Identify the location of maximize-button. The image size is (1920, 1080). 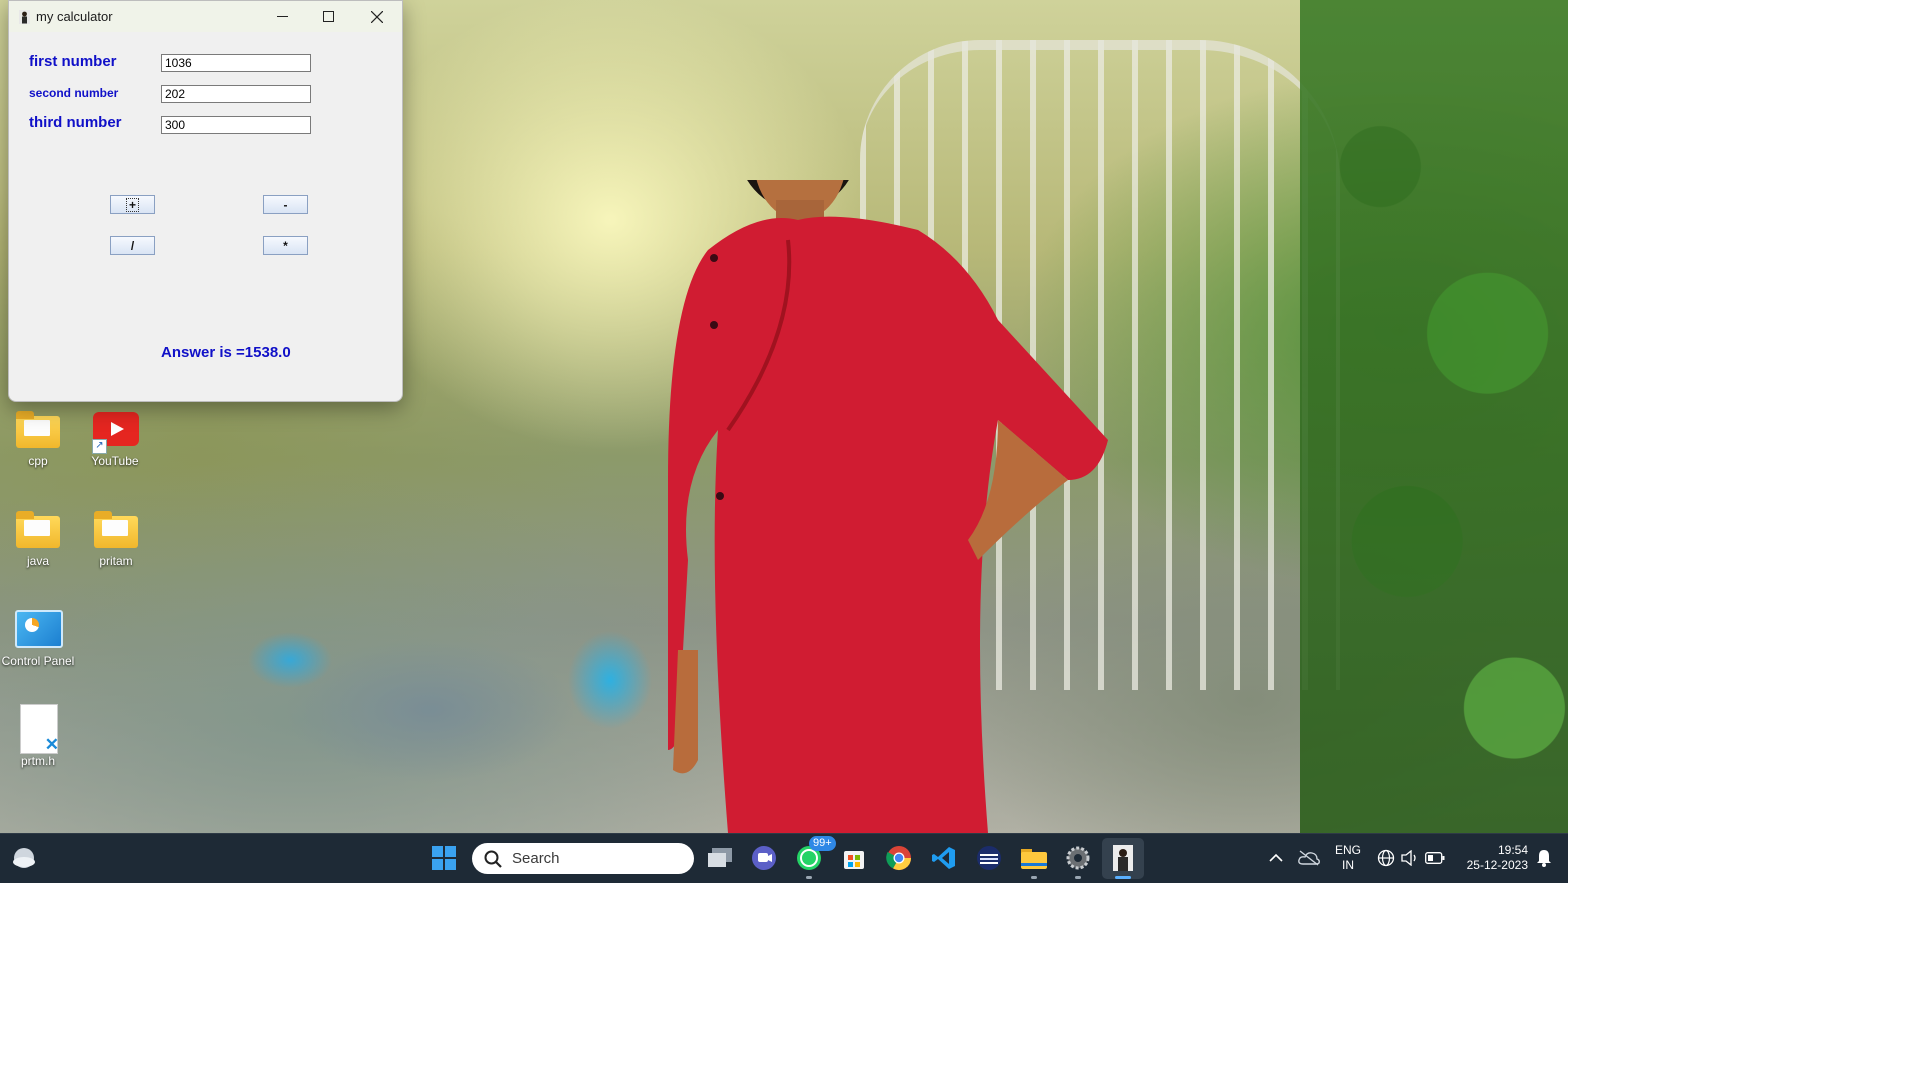
(328, 16).